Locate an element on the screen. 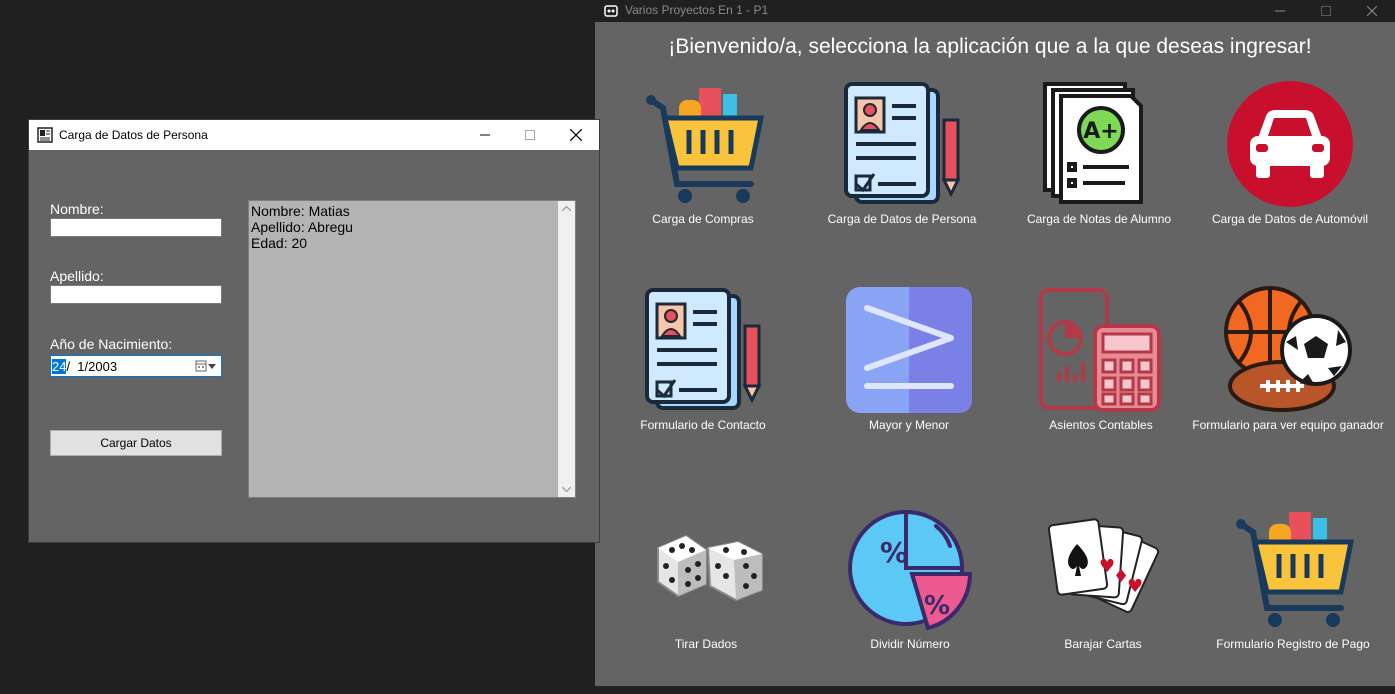 Image resolution: width=1395 pixels, height=694 pixels. app-tile-carga-compras: Carga de Compras is located at coordinates (703, 175).